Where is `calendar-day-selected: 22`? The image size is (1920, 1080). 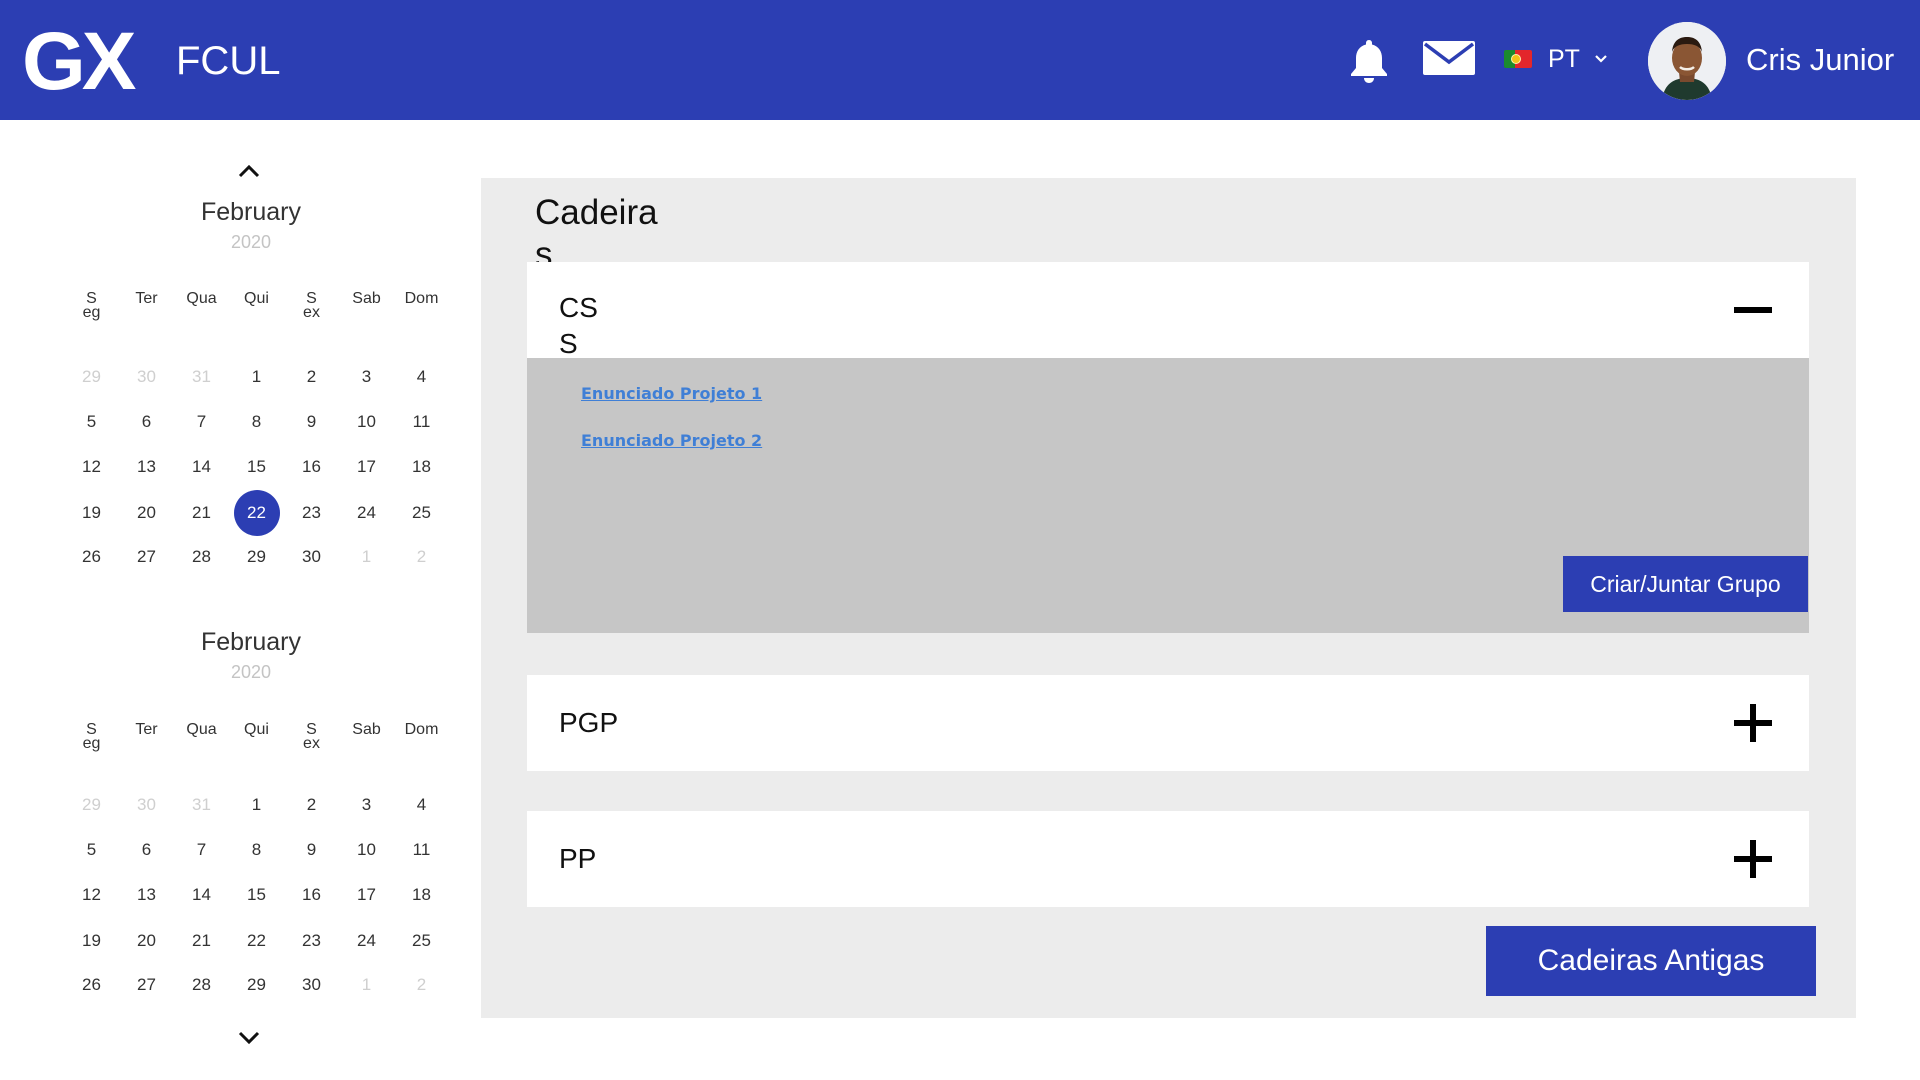 calendar-day-selected: 22 is located at coordinates (256, 513).